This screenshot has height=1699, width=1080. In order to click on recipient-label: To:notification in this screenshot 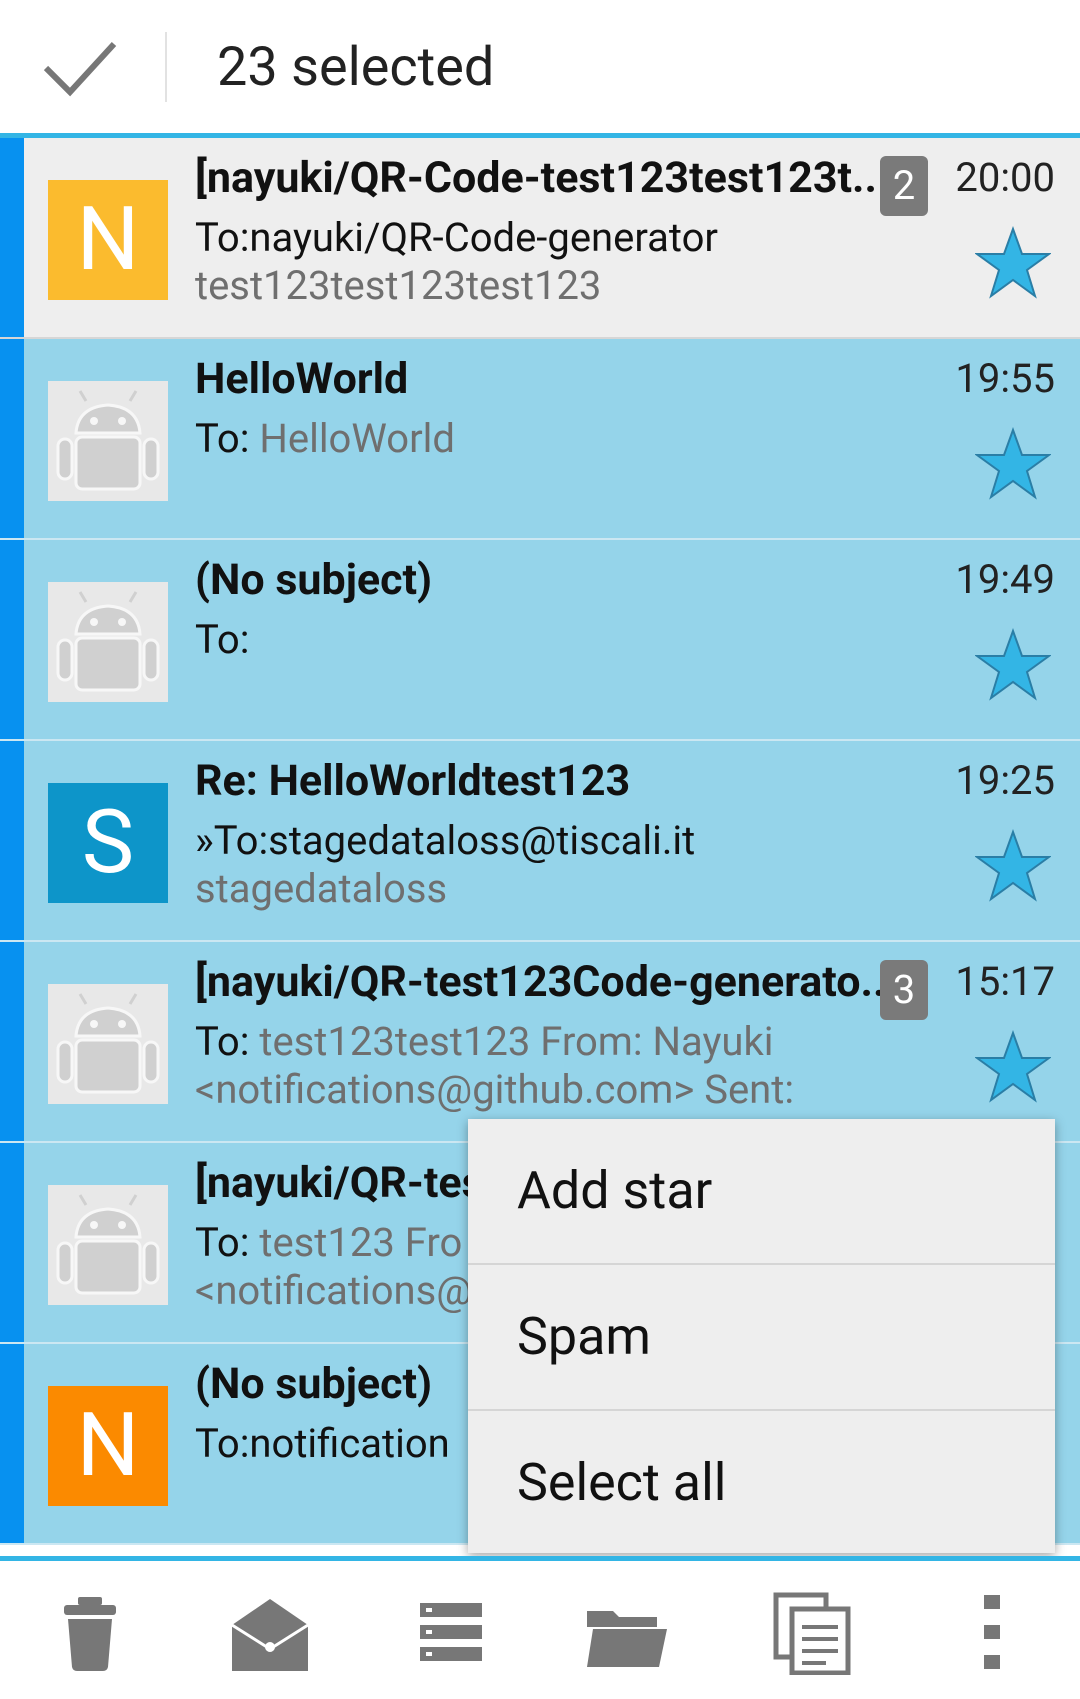, I will do `click(322, 1443)`.